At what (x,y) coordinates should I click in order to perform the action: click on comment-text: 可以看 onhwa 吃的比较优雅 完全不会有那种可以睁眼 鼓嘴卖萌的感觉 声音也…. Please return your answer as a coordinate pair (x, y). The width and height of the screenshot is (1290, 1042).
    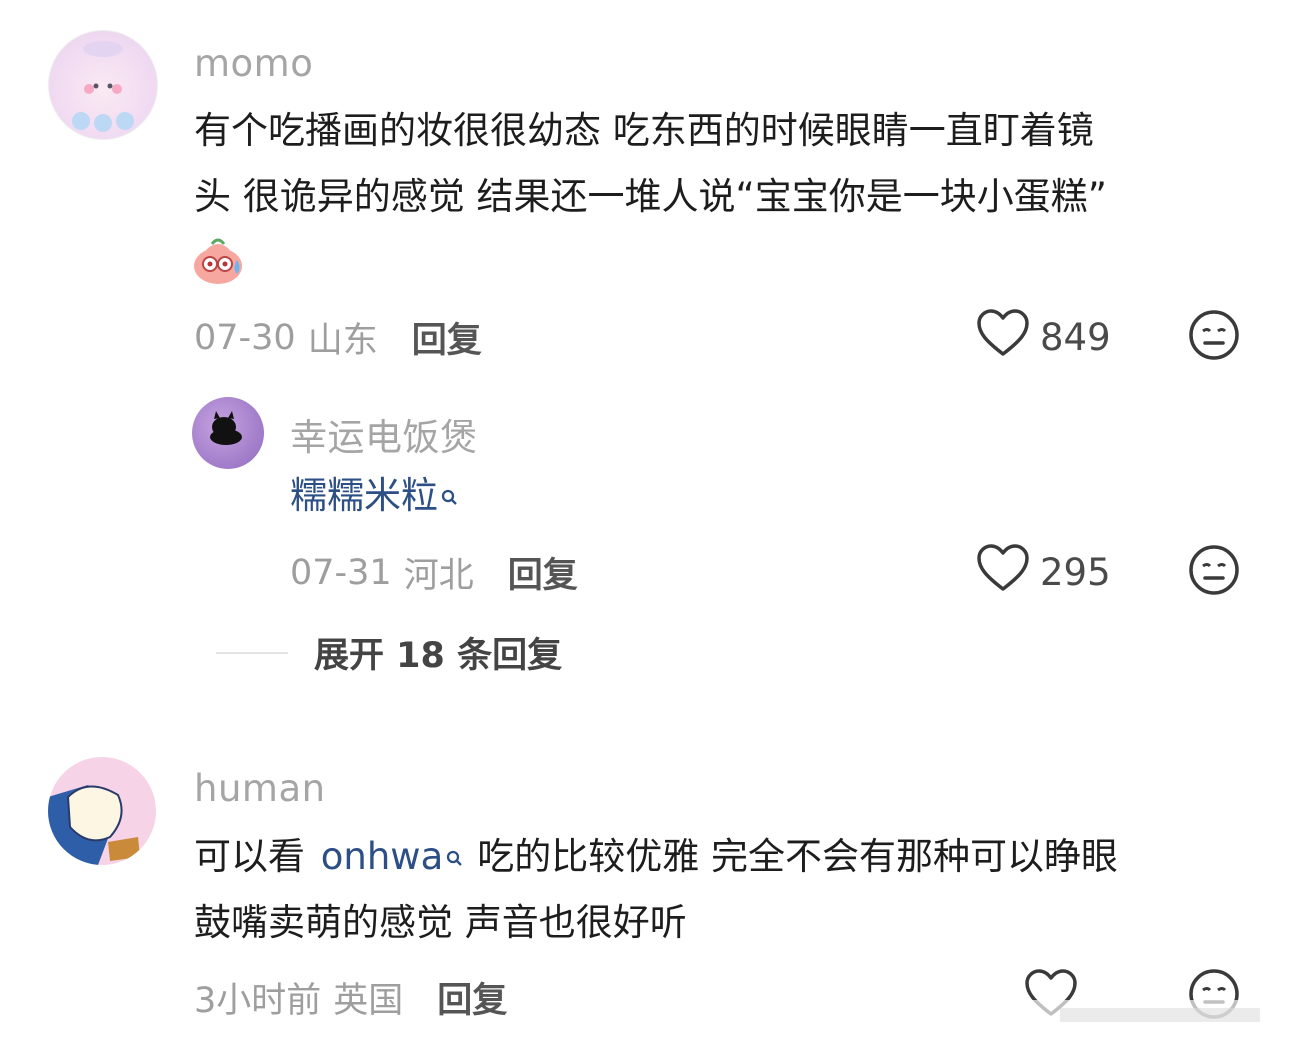
    Looking at the image, I should click on (724, 890).